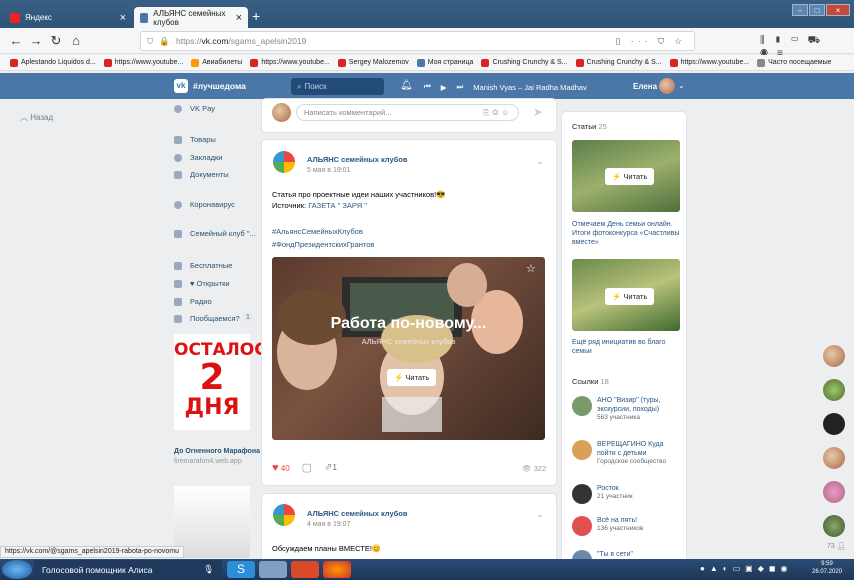  What do you see at coordinates (627, 347) in the screenshot?
I see `article-caption: Ещё ряд инициатив во благо семьи` at bounding box center [627, 347].